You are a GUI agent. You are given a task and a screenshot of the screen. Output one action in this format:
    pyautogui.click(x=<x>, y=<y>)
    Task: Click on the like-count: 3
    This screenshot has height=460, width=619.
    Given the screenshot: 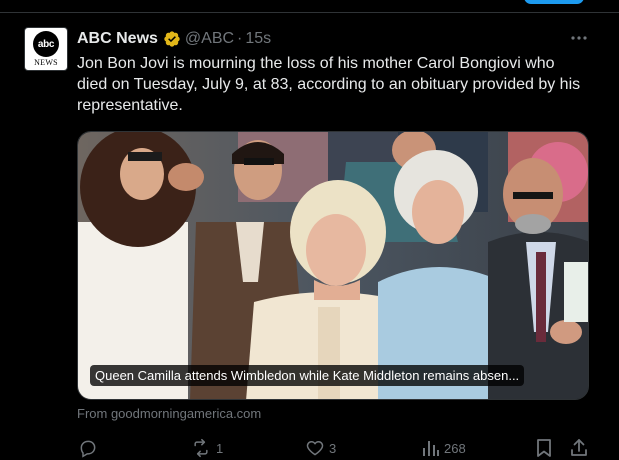 What is the action you would take?
    pyautogui.click(x=333, y=448)
    